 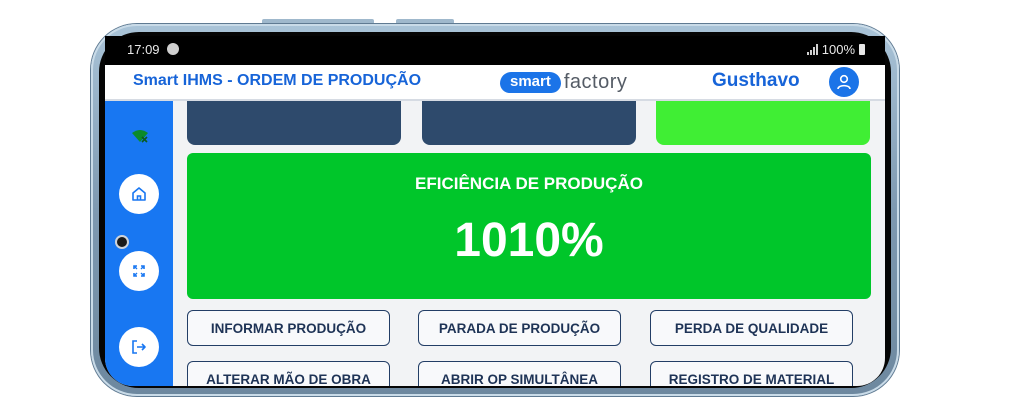 What do you see at coordinates (529, 240) in the screenshot?
I see `efficiency-value: 1010%` at bounding box center [529, 240].